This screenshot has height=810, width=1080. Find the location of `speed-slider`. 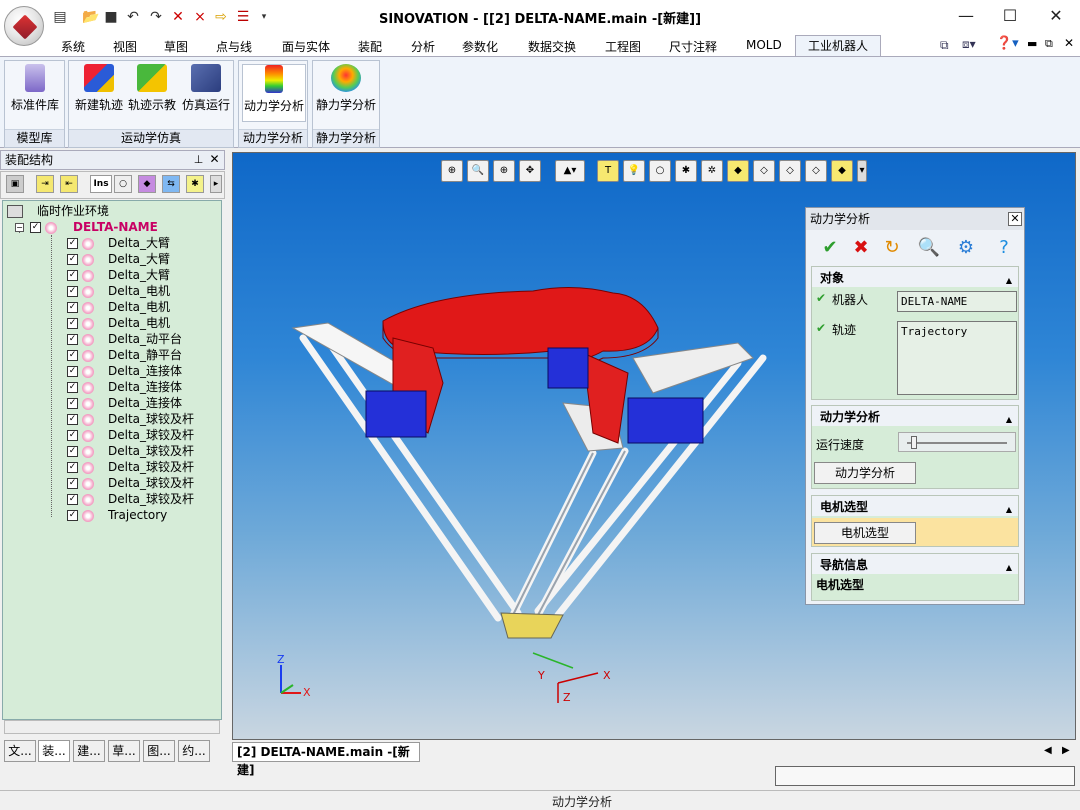

speed-slider is located at coordinates (957, 442).